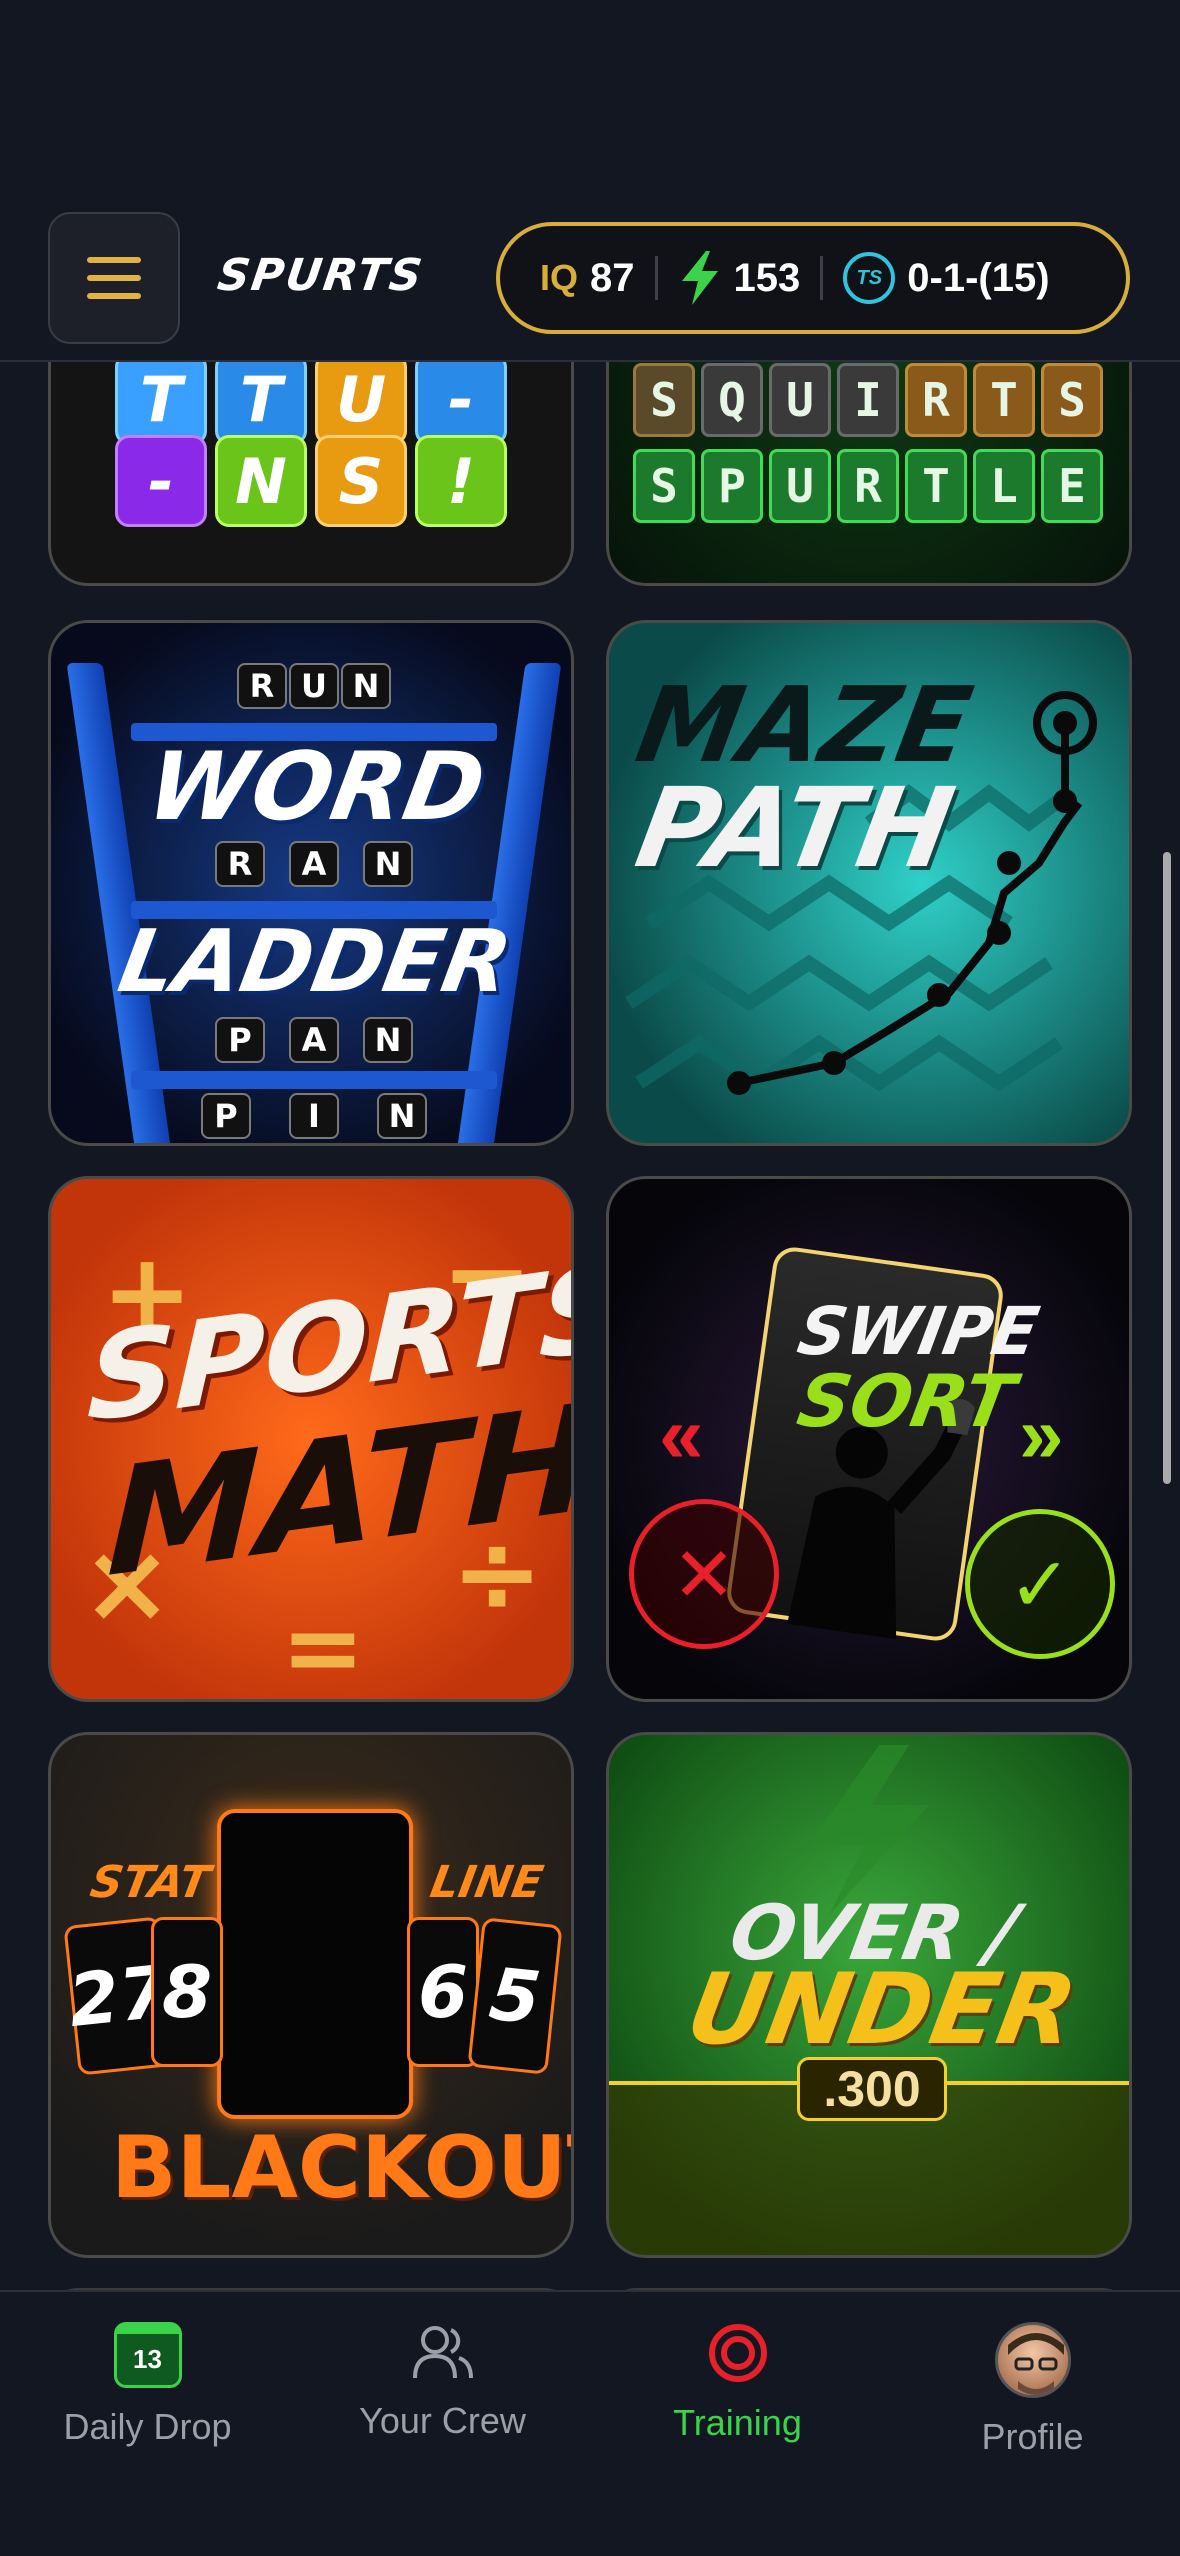  What do you see at coordinates (881, 2010) in the screenshot?
I see `card-title-under: UNDER` at bounding box center [881, 2010].